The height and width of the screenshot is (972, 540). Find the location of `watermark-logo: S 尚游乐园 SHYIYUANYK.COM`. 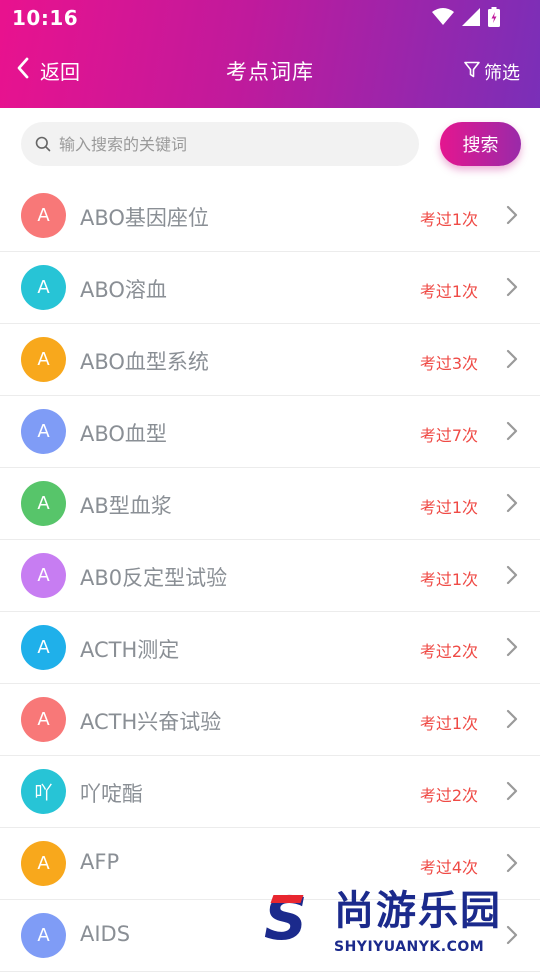

watermark-logo: S 尚游乐园 SHYIYUANYK.COM is located at coordinates (399, 922).